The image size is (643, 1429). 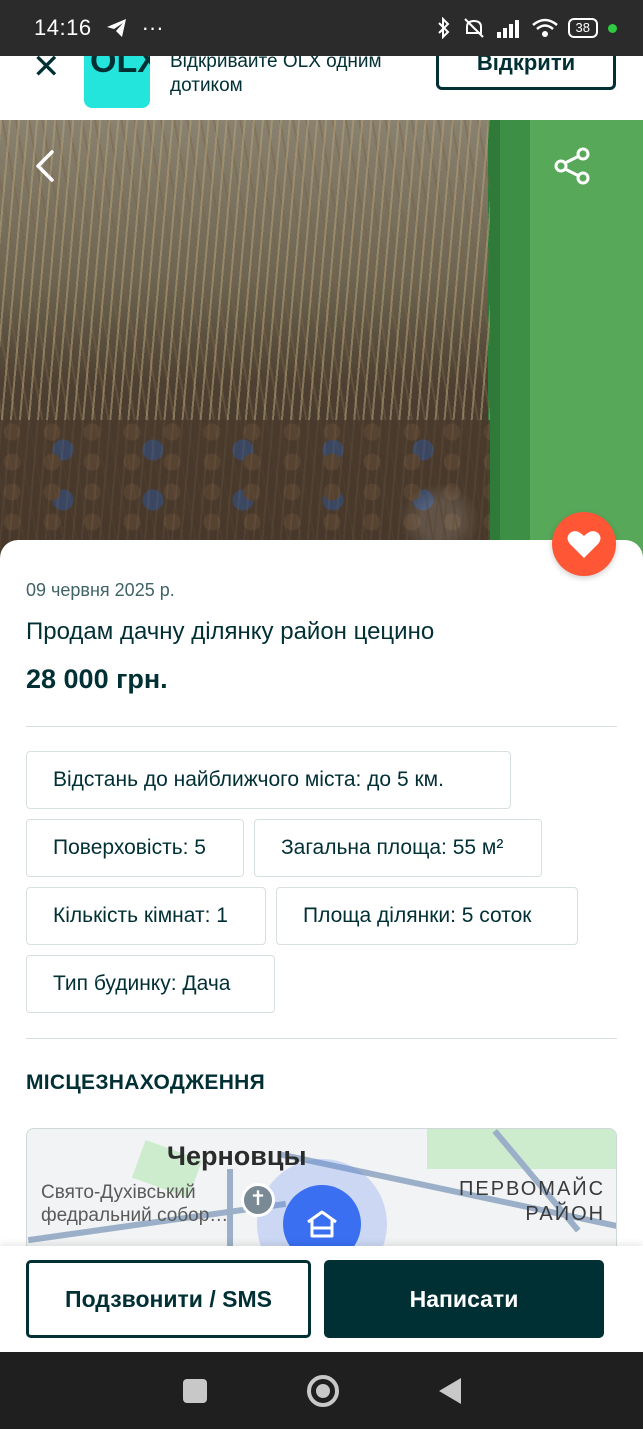 What do you see at coordinates (237, 1156) in the screenshot?
I see `map-city-label: Черновцы` at bounding box center [237, 1156].